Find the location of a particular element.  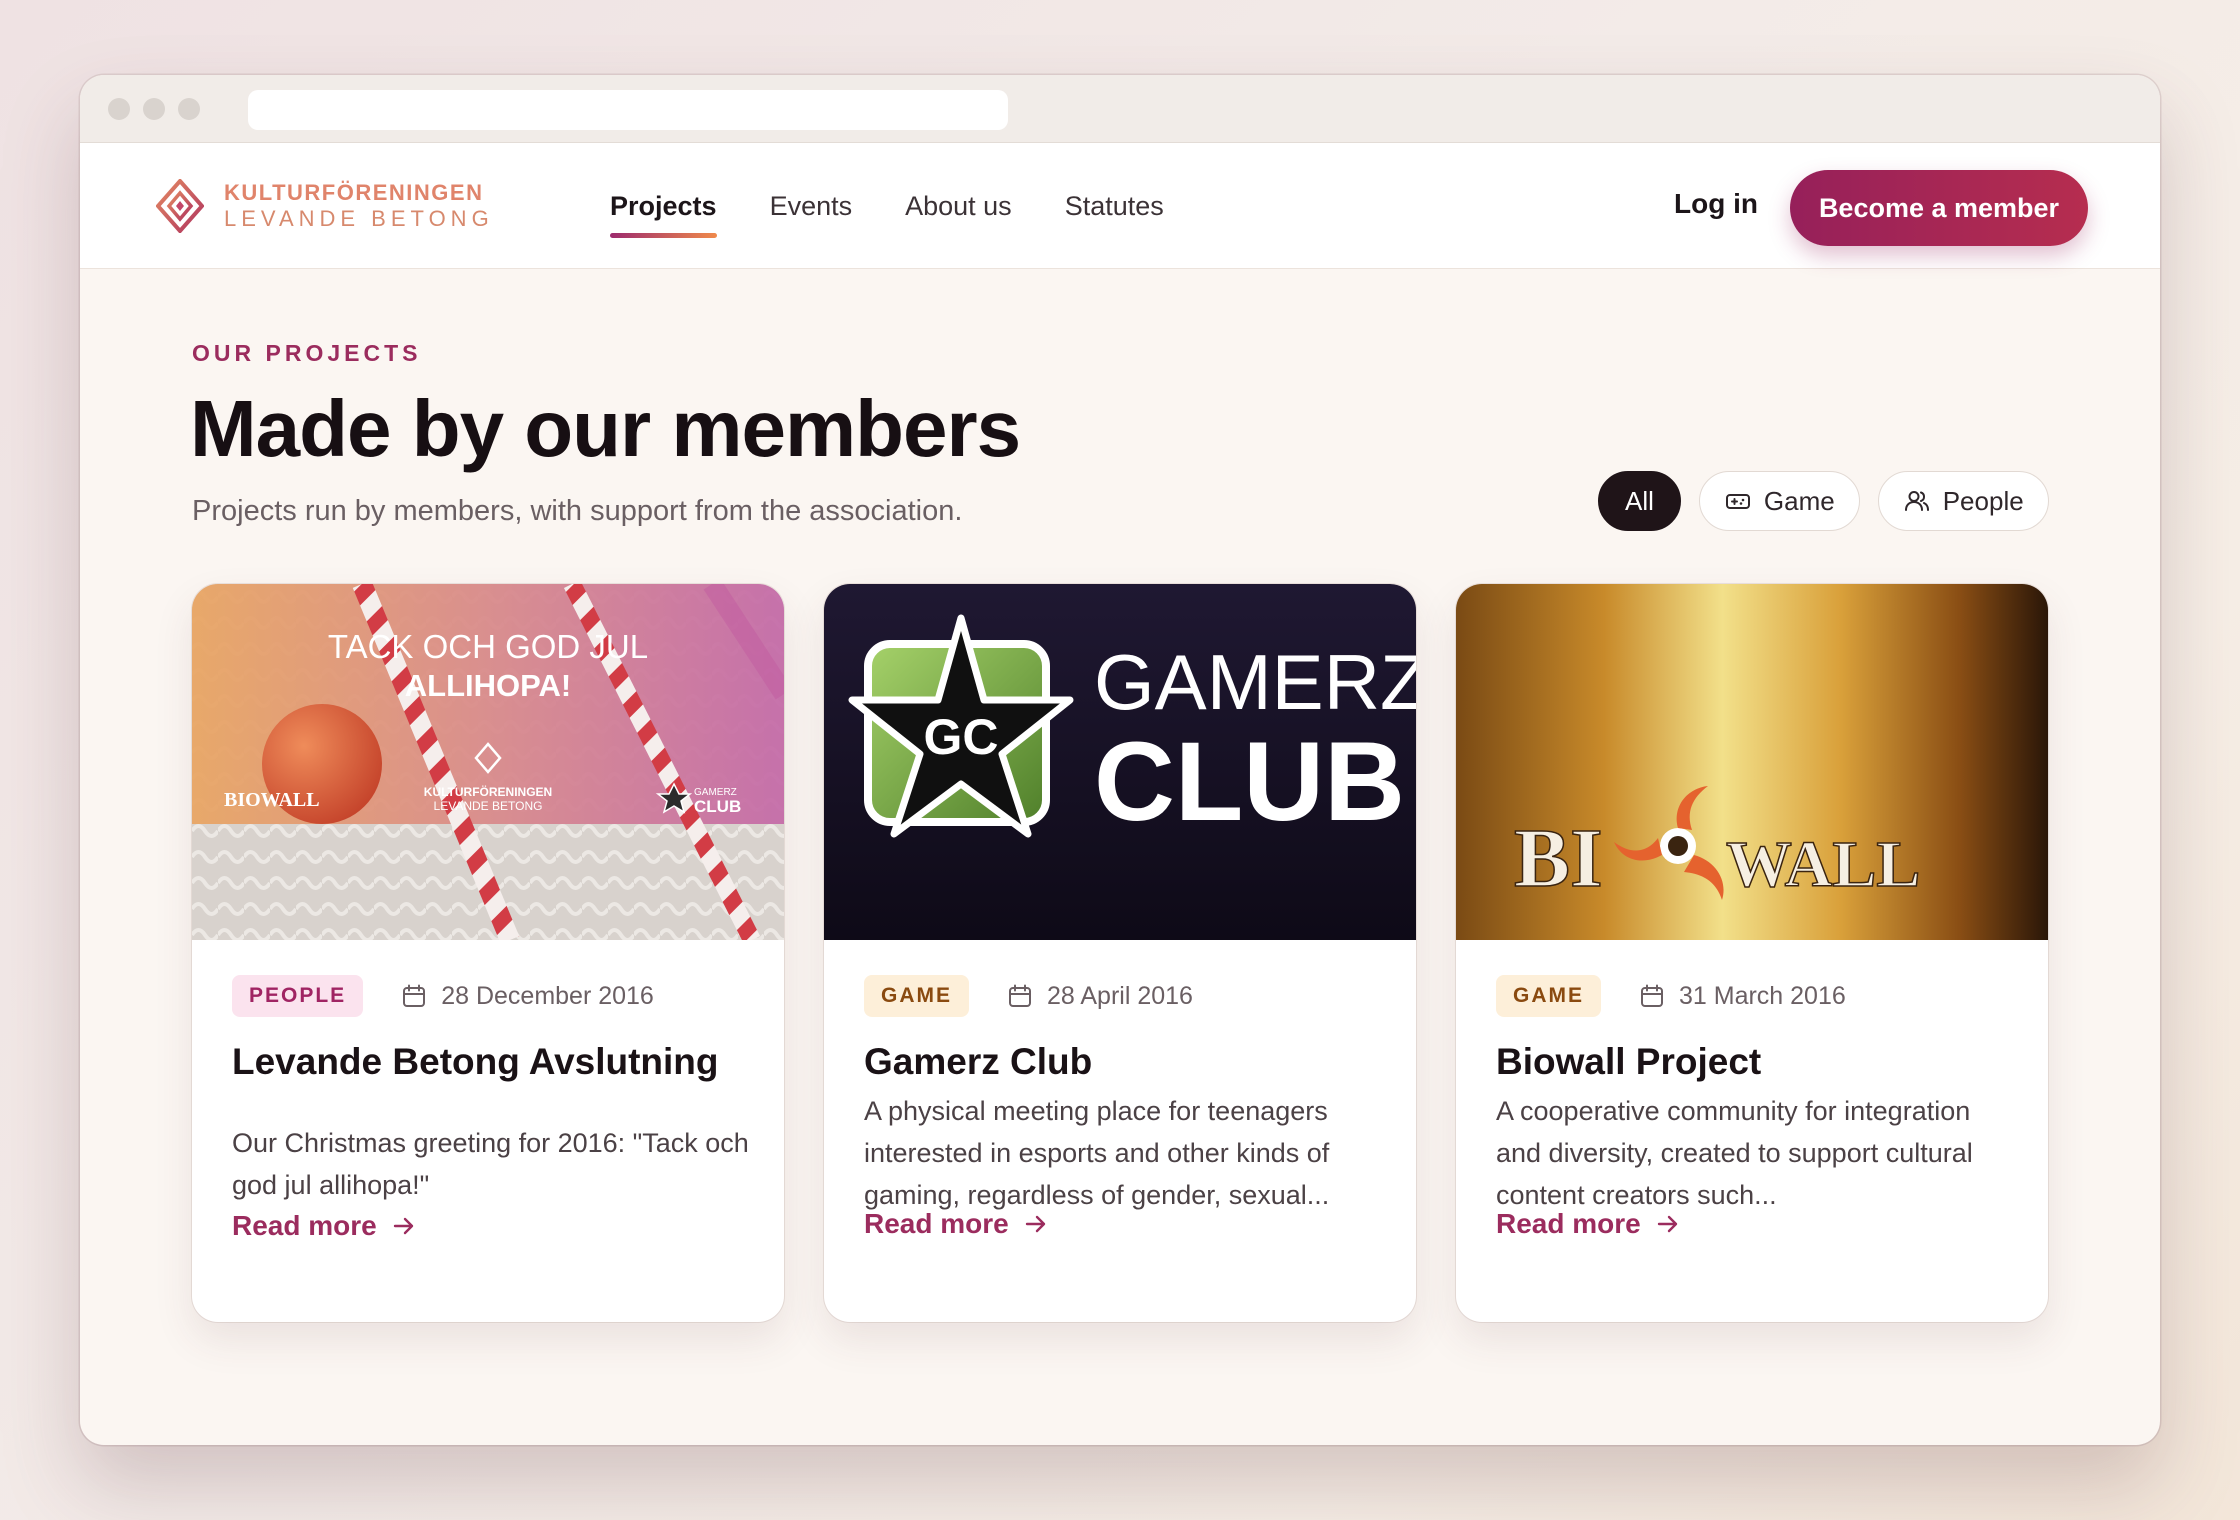

people-icon is located at coordinates (1916, 501).